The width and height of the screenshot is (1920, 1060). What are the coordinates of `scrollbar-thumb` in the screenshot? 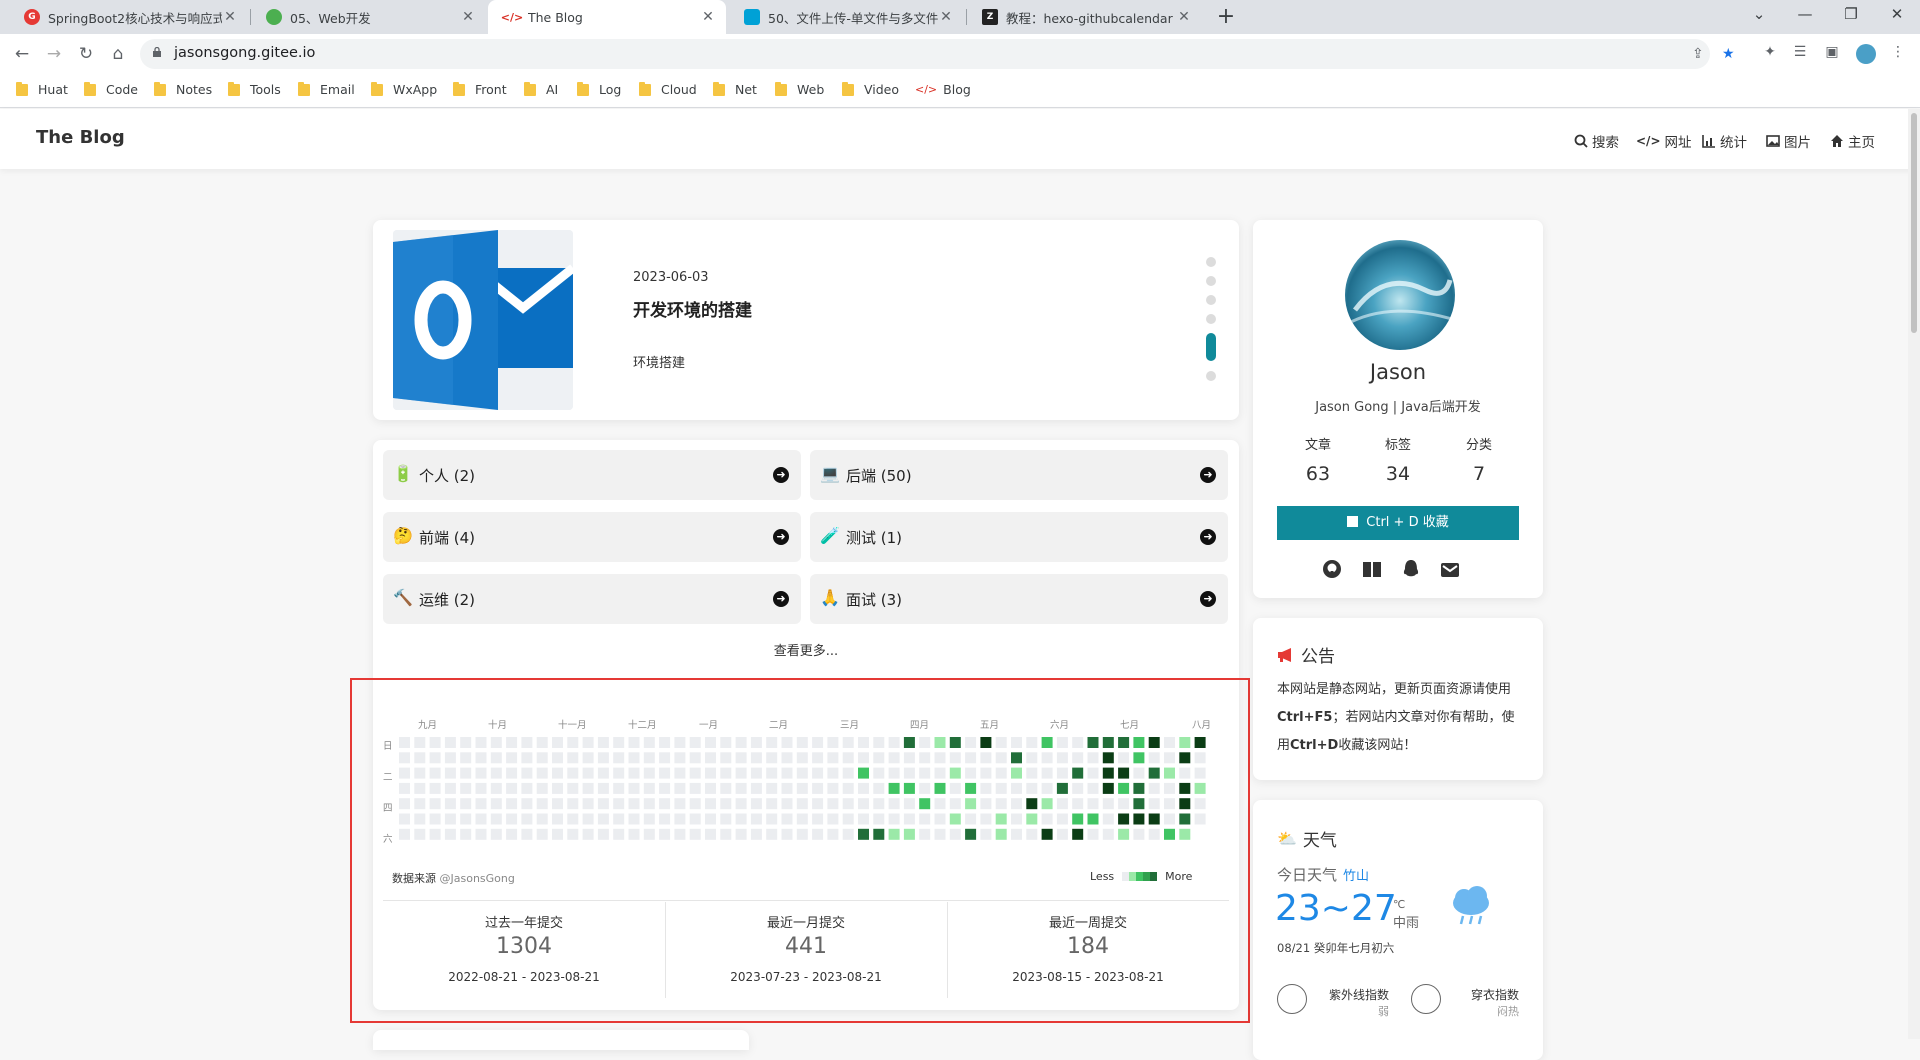 It's located at (1914, 223).